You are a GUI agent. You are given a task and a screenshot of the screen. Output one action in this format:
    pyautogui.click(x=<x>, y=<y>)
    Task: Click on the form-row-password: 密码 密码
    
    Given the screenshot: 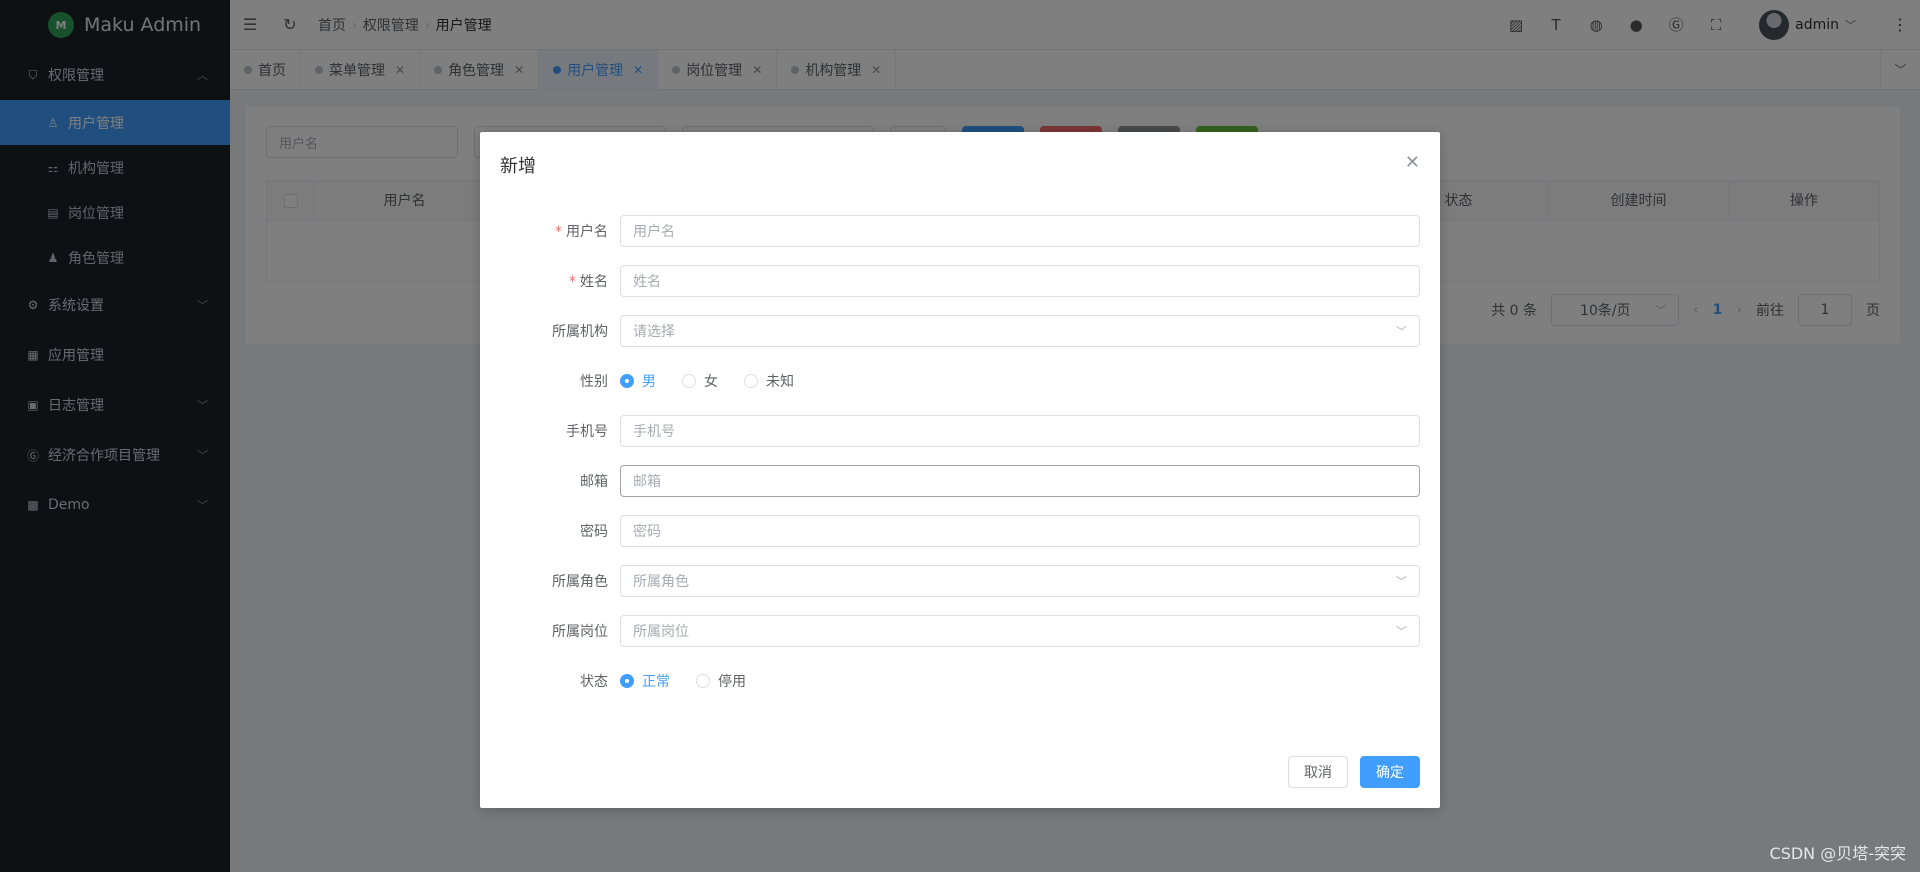 What is the action you would take?
    pyautogui.click(x=960, y=531)
    